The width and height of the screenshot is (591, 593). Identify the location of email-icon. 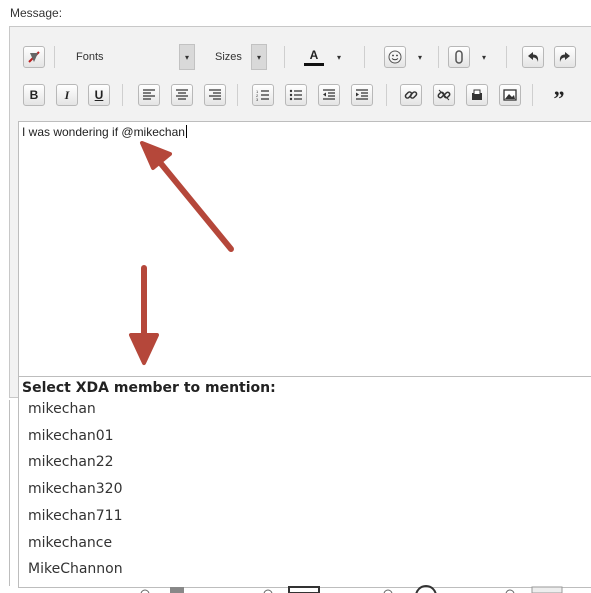
(477, 94).